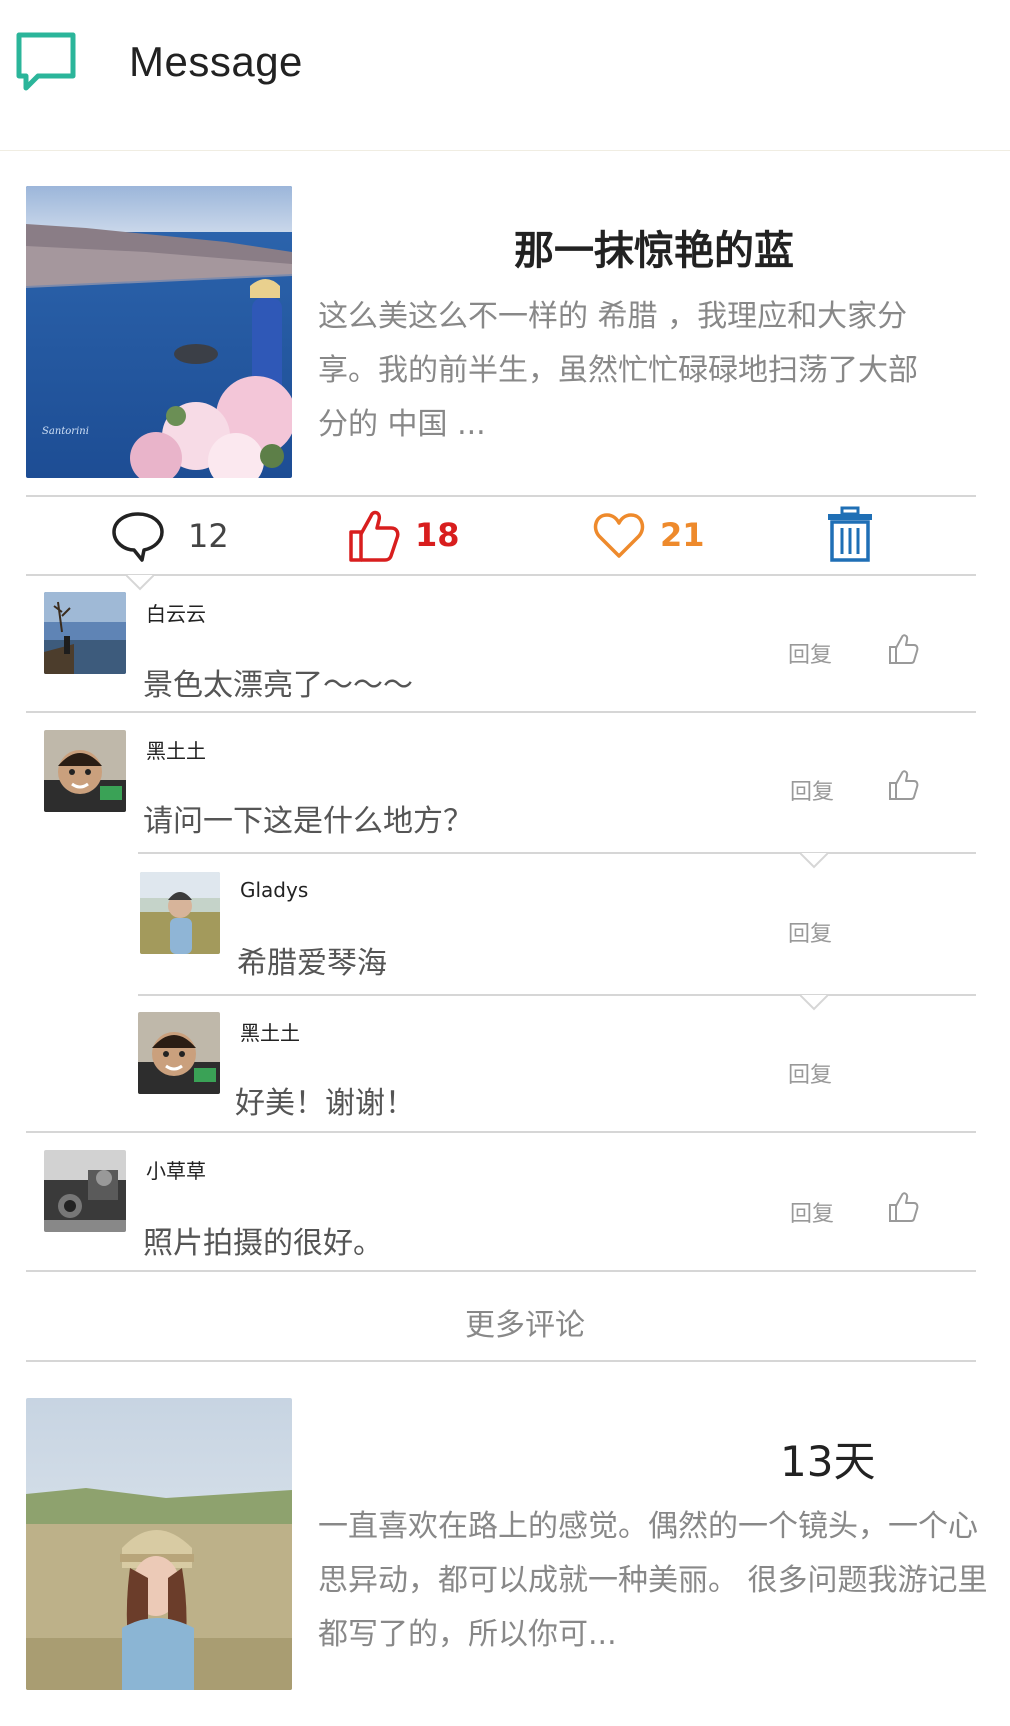  I want to click on post-image: Santorini, so click(159, 332).